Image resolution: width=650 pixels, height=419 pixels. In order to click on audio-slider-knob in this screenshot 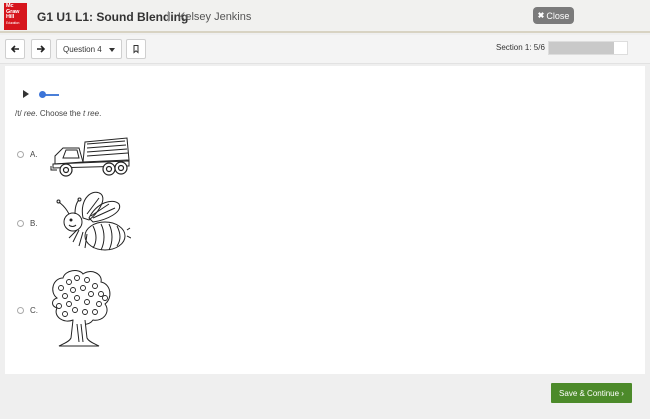, I will do `click(42, 94)`.